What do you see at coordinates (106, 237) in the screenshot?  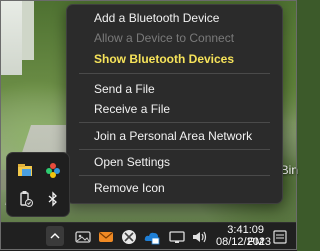 I see `mail-icon` at bounding box center [106, 237].